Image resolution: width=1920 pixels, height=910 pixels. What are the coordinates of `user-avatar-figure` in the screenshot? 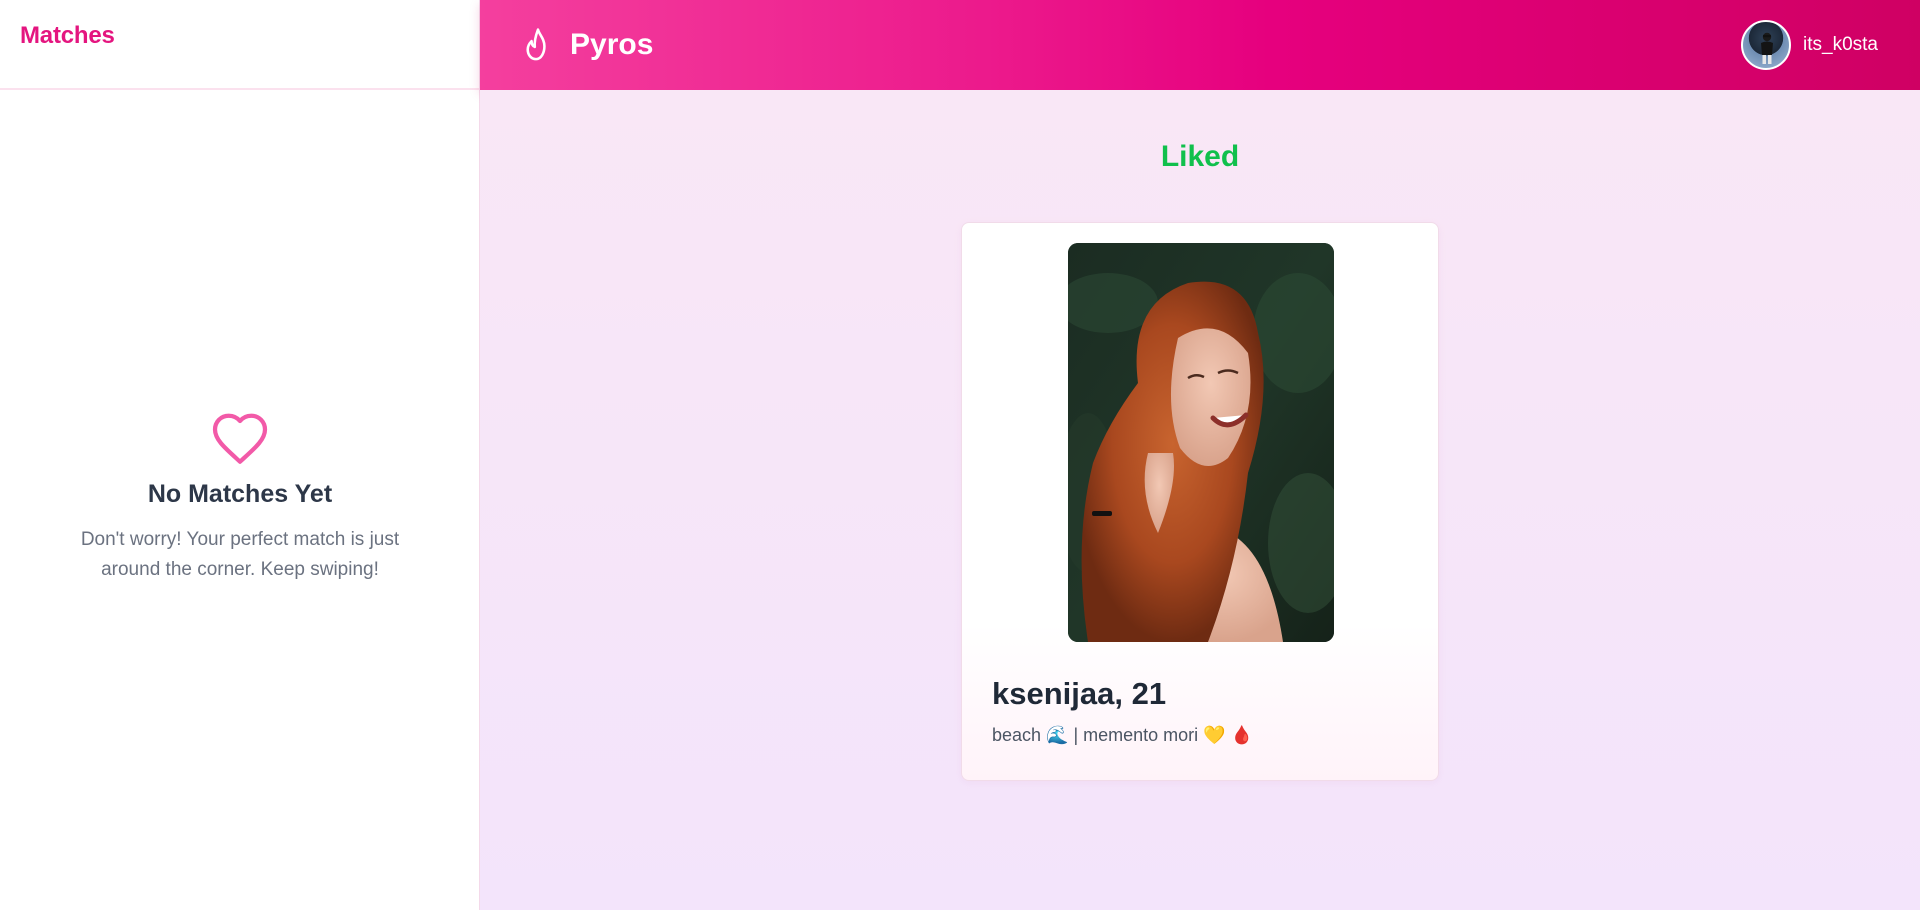 It's located at (1767, 48).